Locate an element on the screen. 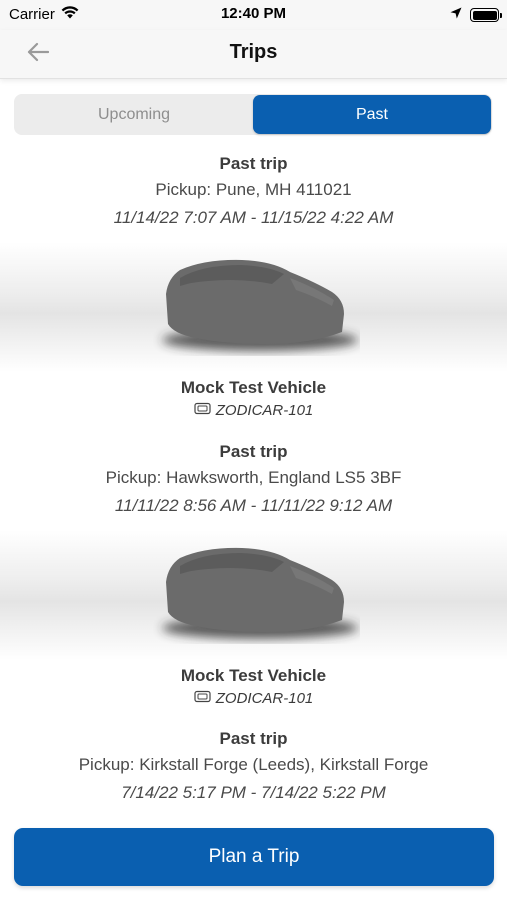  trip-dates: 7/14/22 5:17 PM - 7/14/22 5:22 PM is located at coordinates (253, 792).